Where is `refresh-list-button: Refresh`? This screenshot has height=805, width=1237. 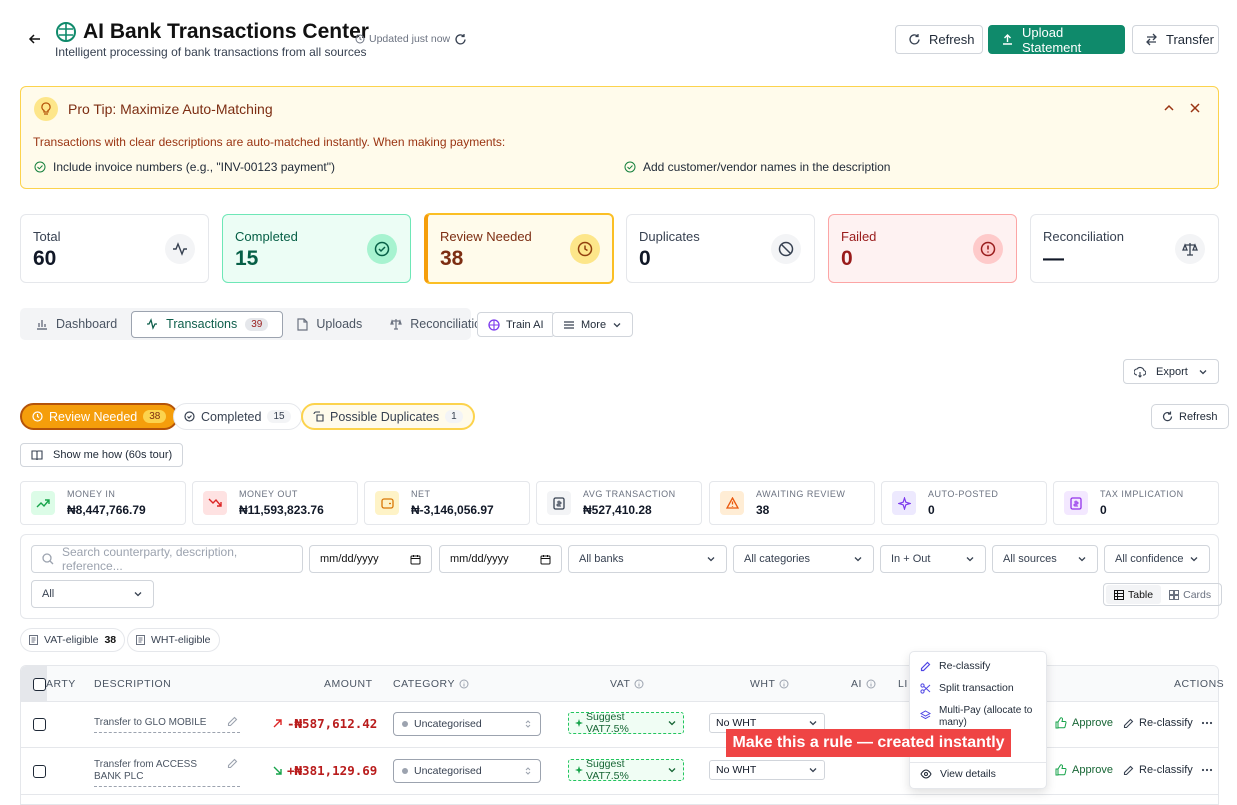
refresh-list-button: Refresh is located at coordinates (1190, 416).